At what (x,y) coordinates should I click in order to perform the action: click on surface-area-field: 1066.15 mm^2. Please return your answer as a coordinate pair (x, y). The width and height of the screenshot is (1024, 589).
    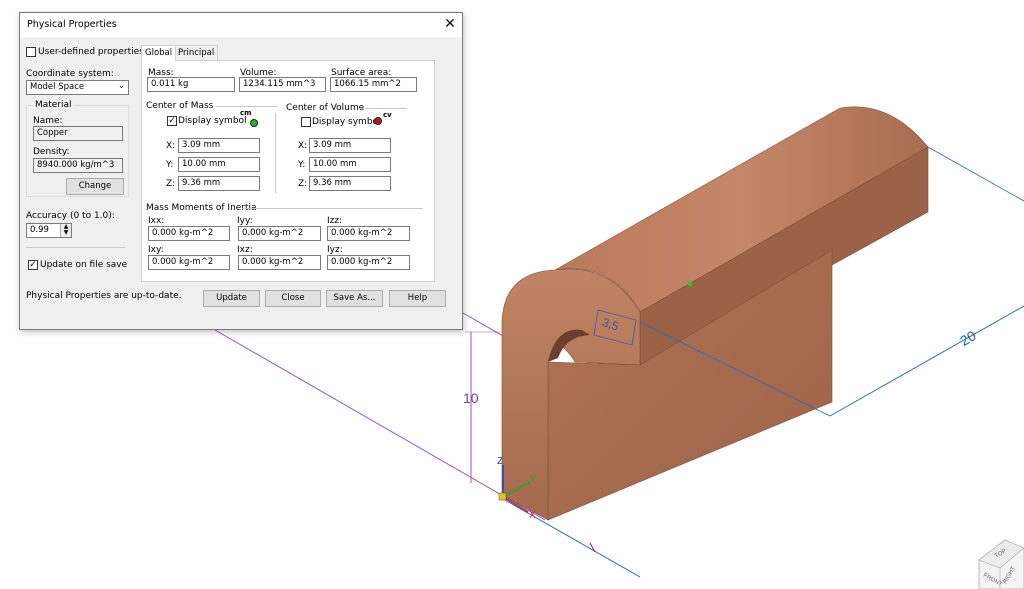
    Looking at the image, I should click on (373, 84).